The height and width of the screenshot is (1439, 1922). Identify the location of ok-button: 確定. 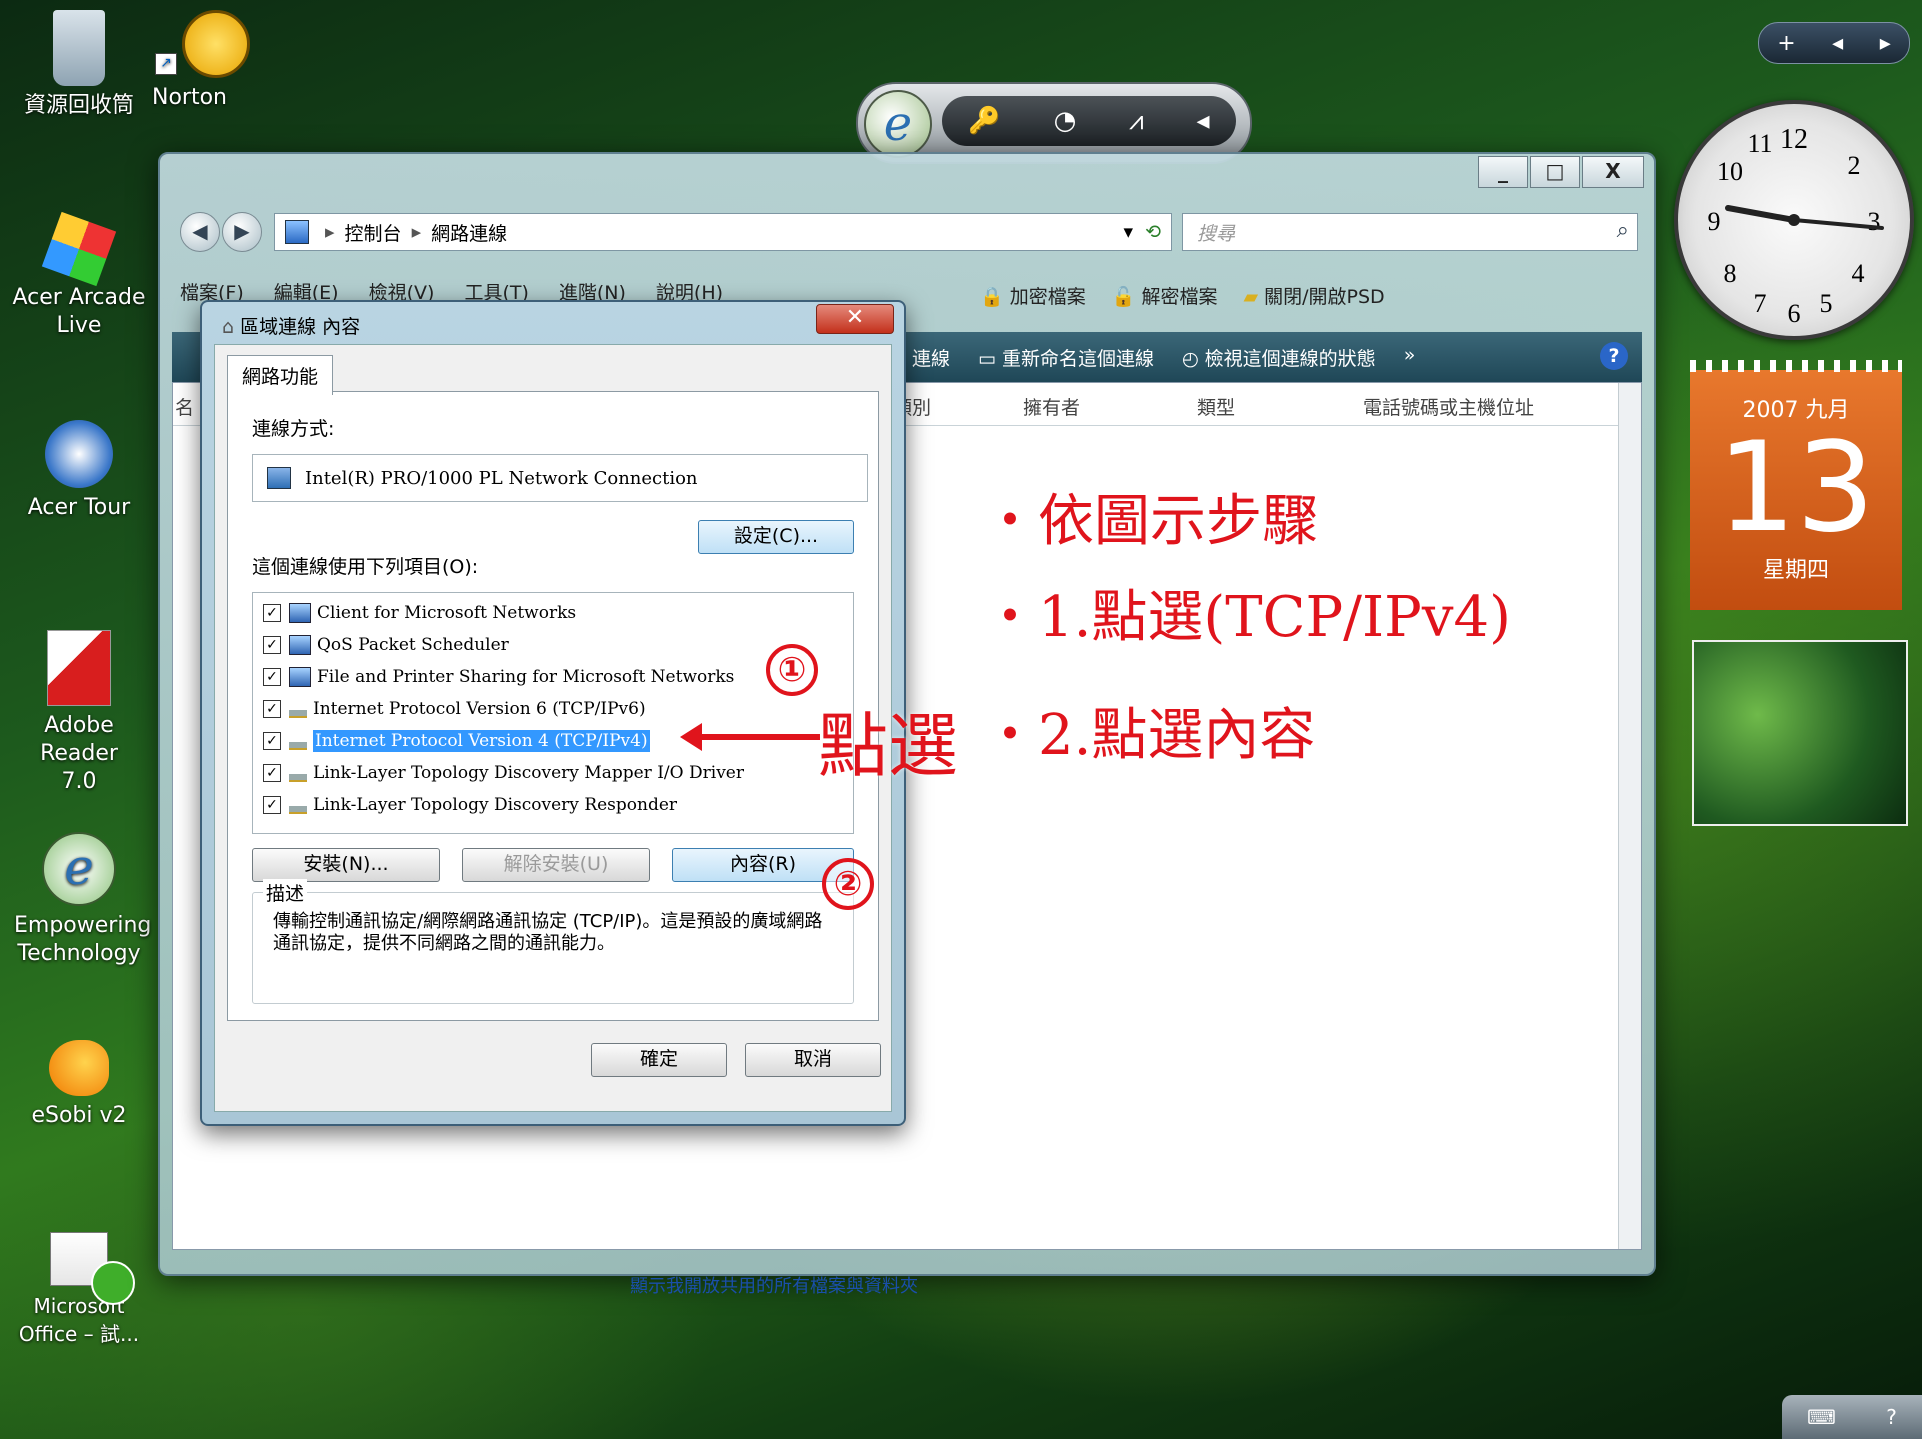
(659, 1060).